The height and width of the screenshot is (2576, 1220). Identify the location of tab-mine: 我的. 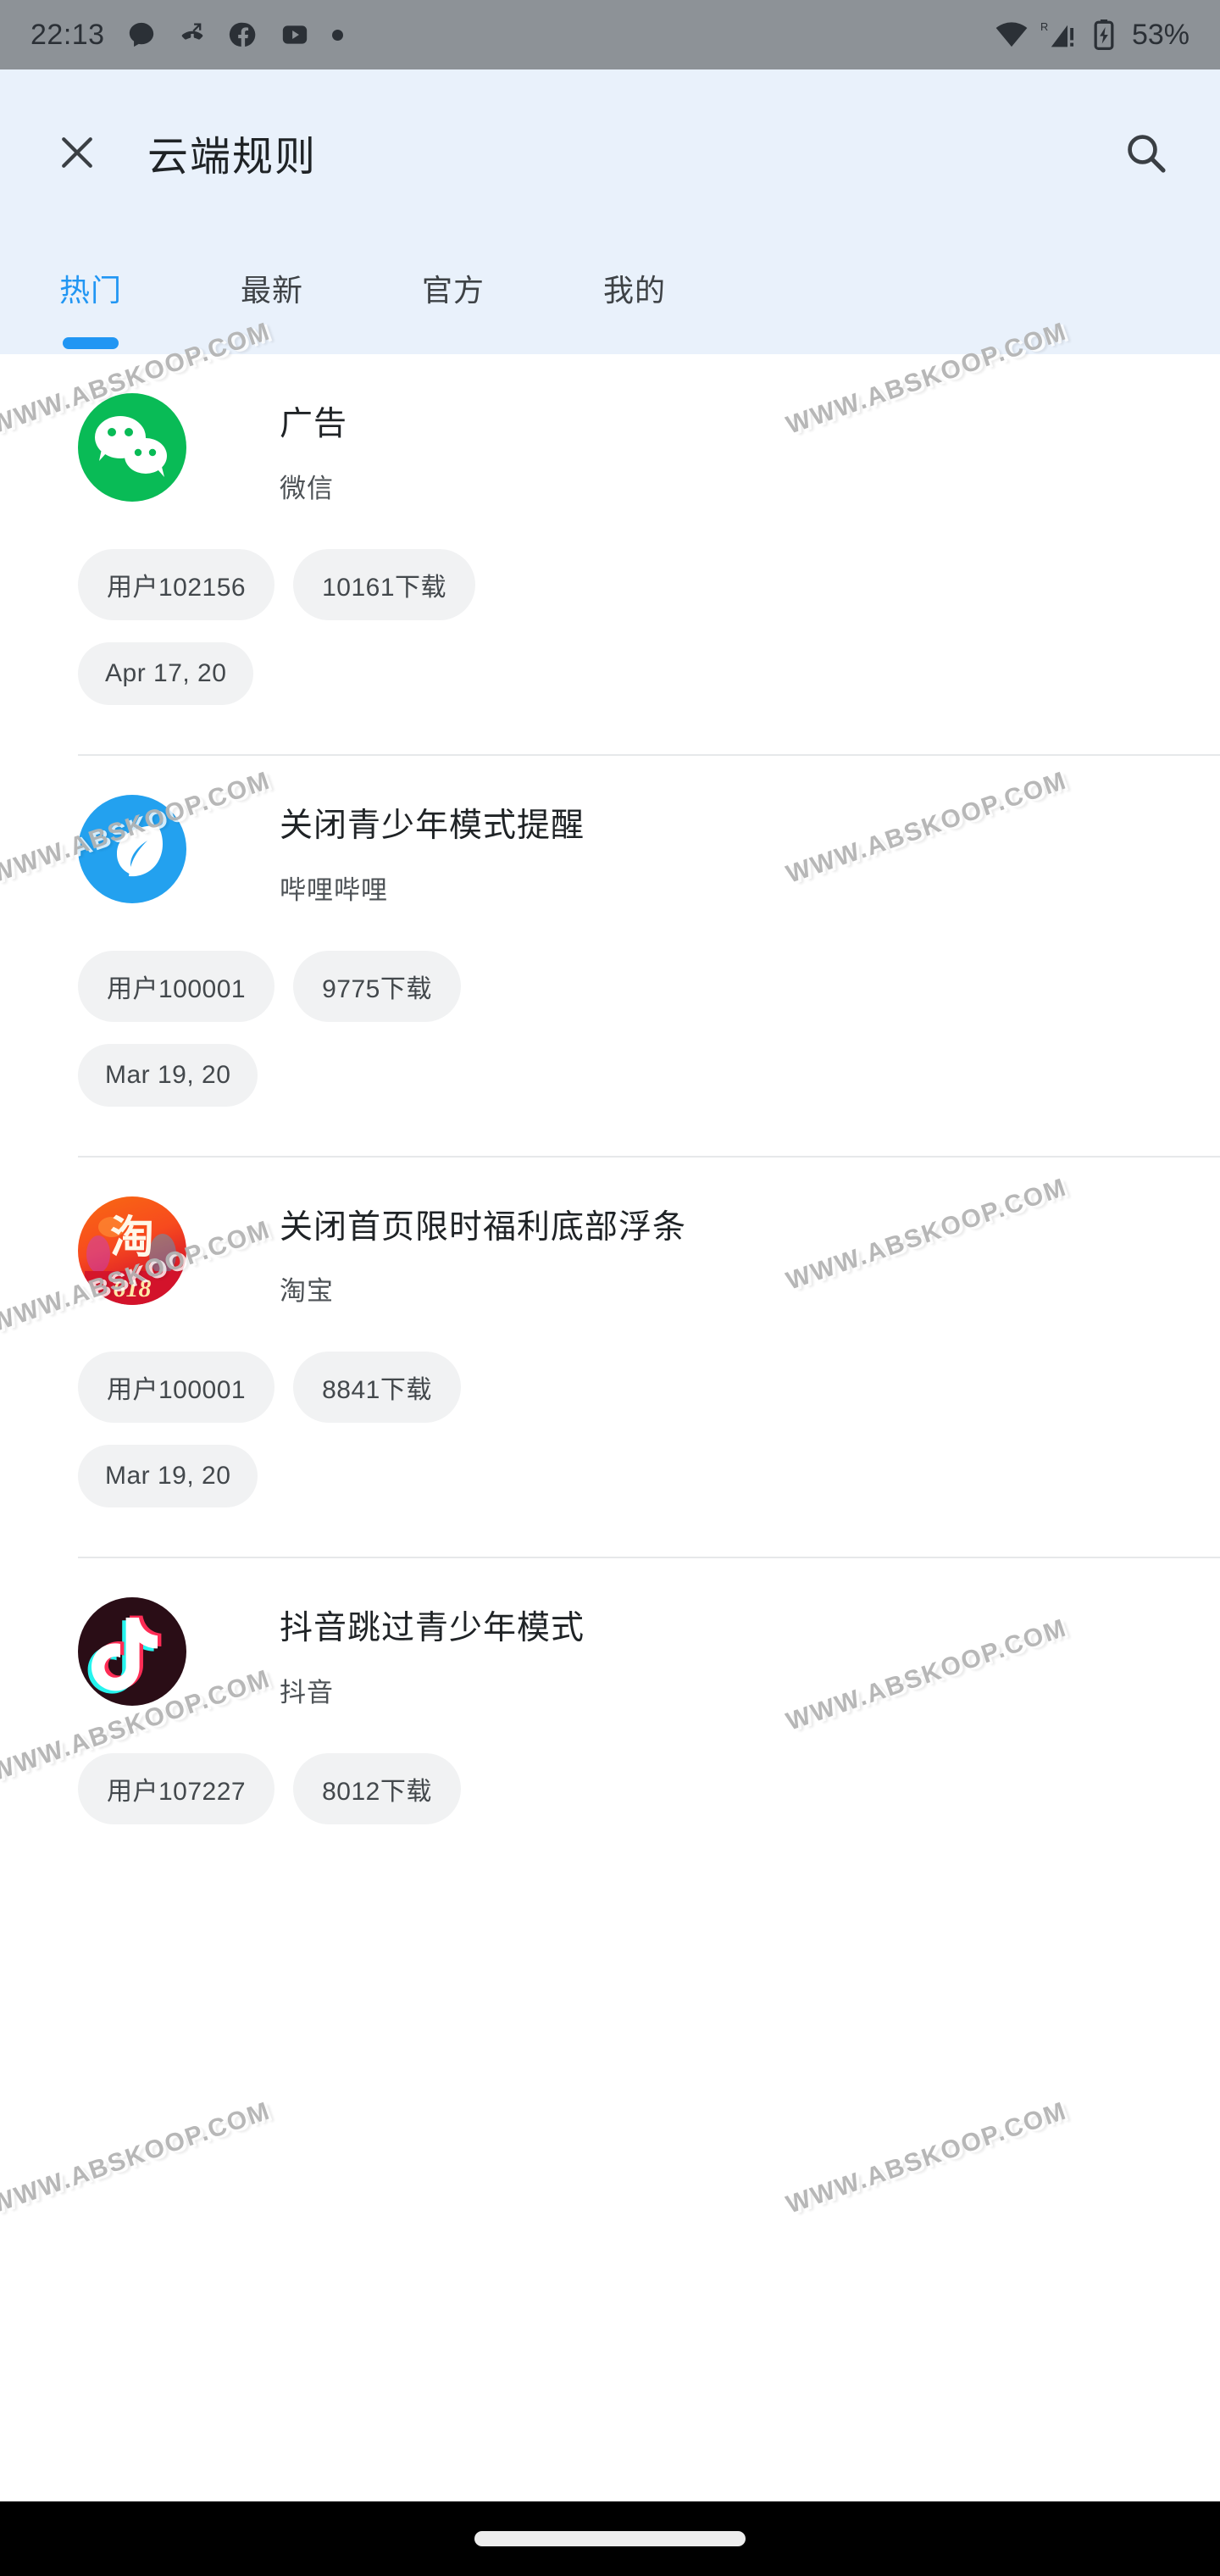
(634, 288).